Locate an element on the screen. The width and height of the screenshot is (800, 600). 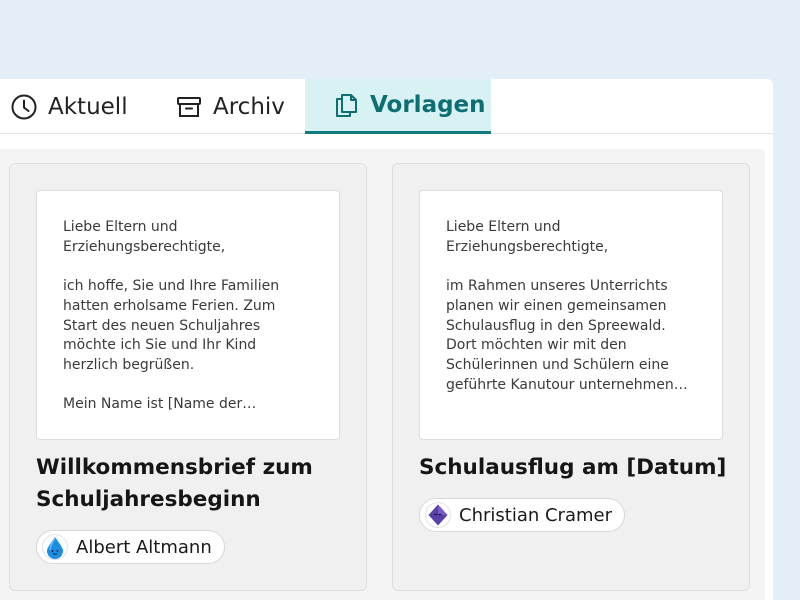
author-chip: Albert Altmann is located at coordinates (130, 547).